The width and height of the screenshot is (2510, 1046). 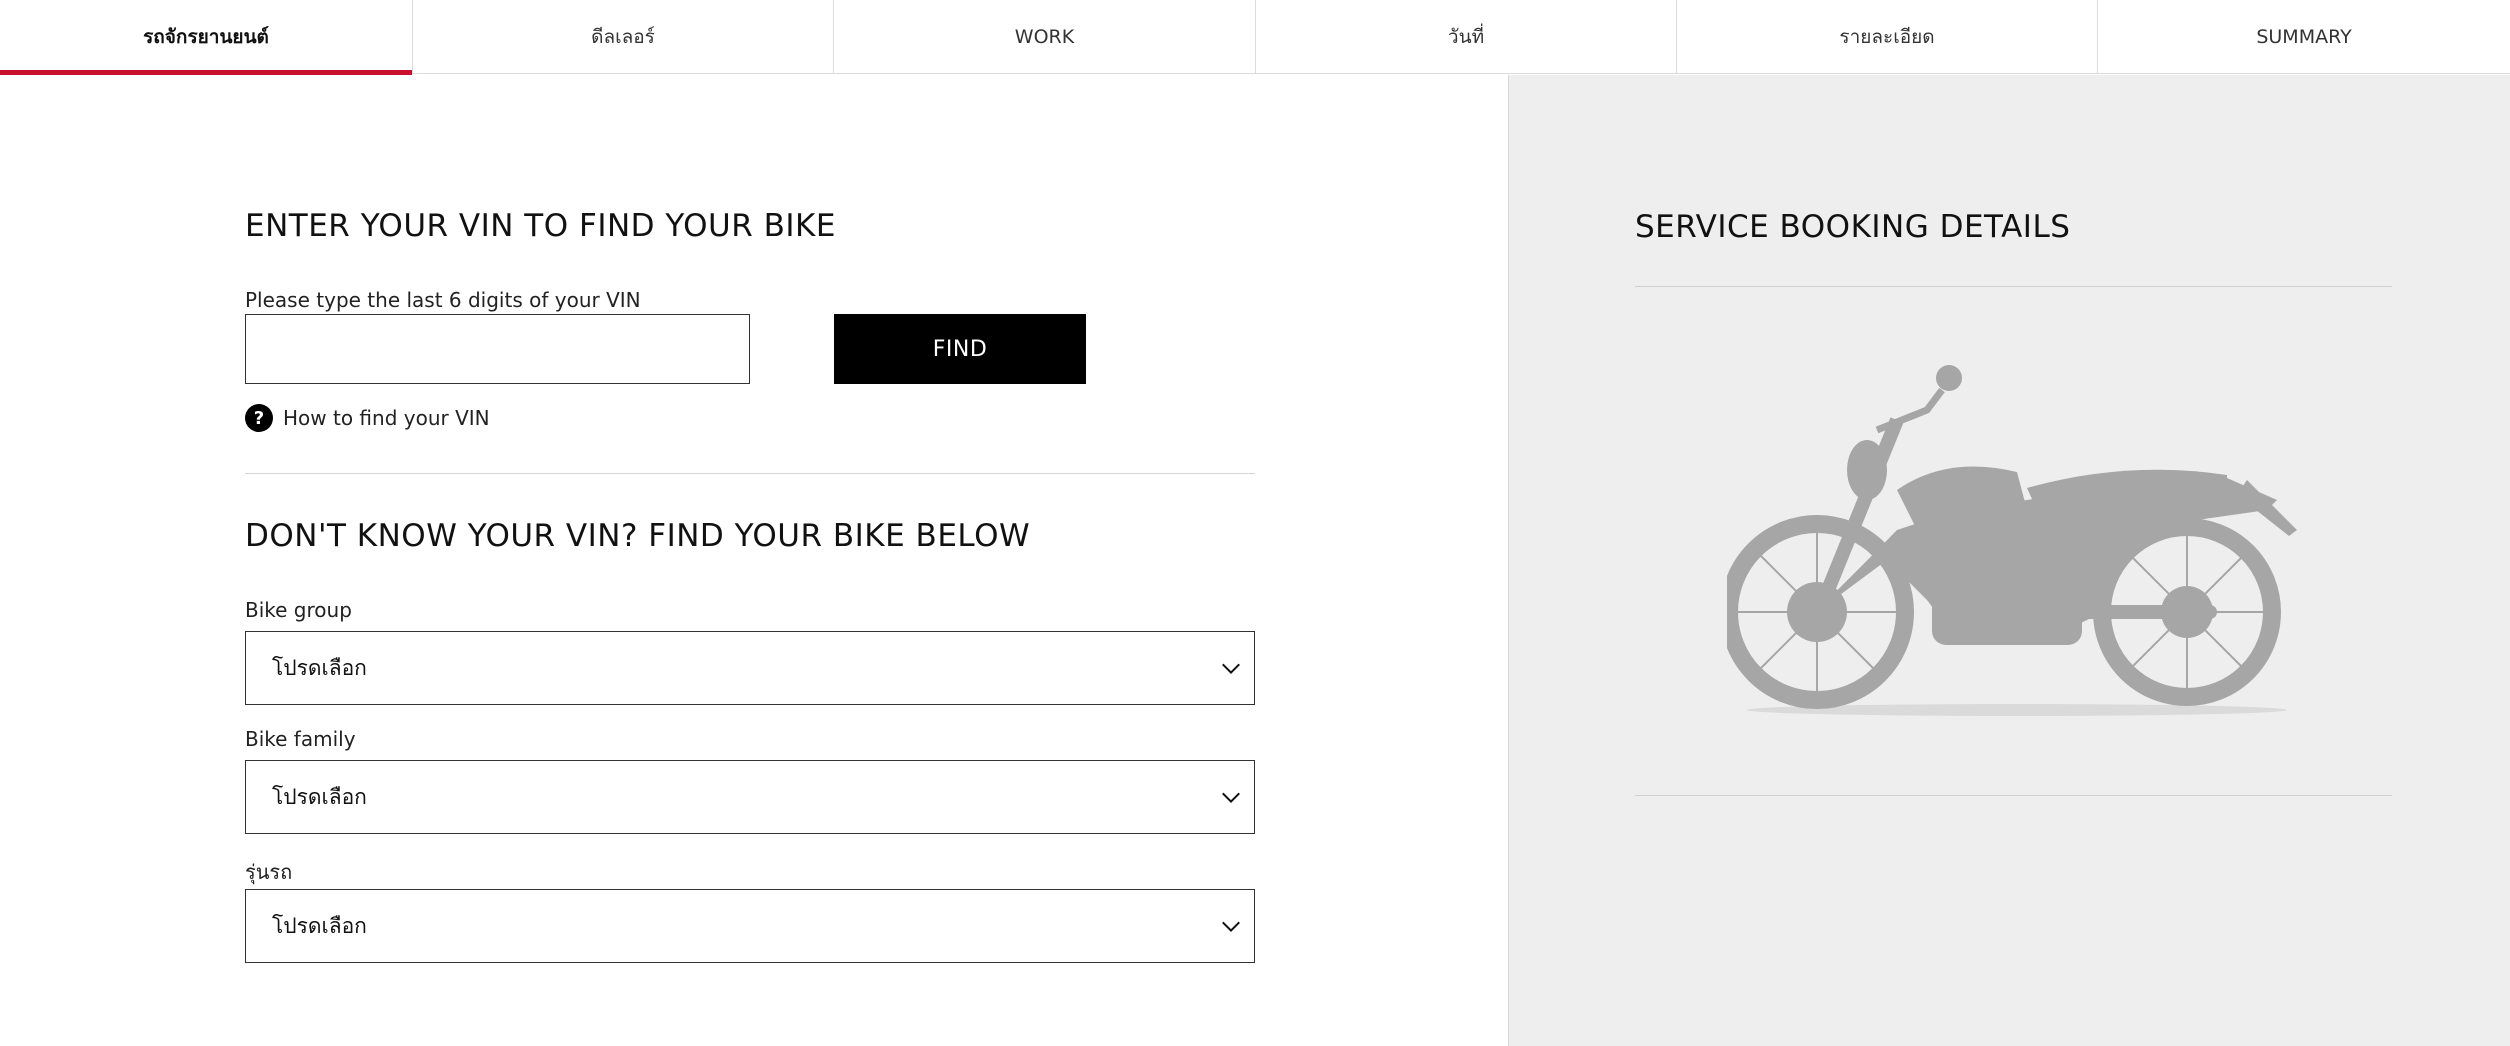 I want to click on question-icon: ?, so click(x=259, y=418).